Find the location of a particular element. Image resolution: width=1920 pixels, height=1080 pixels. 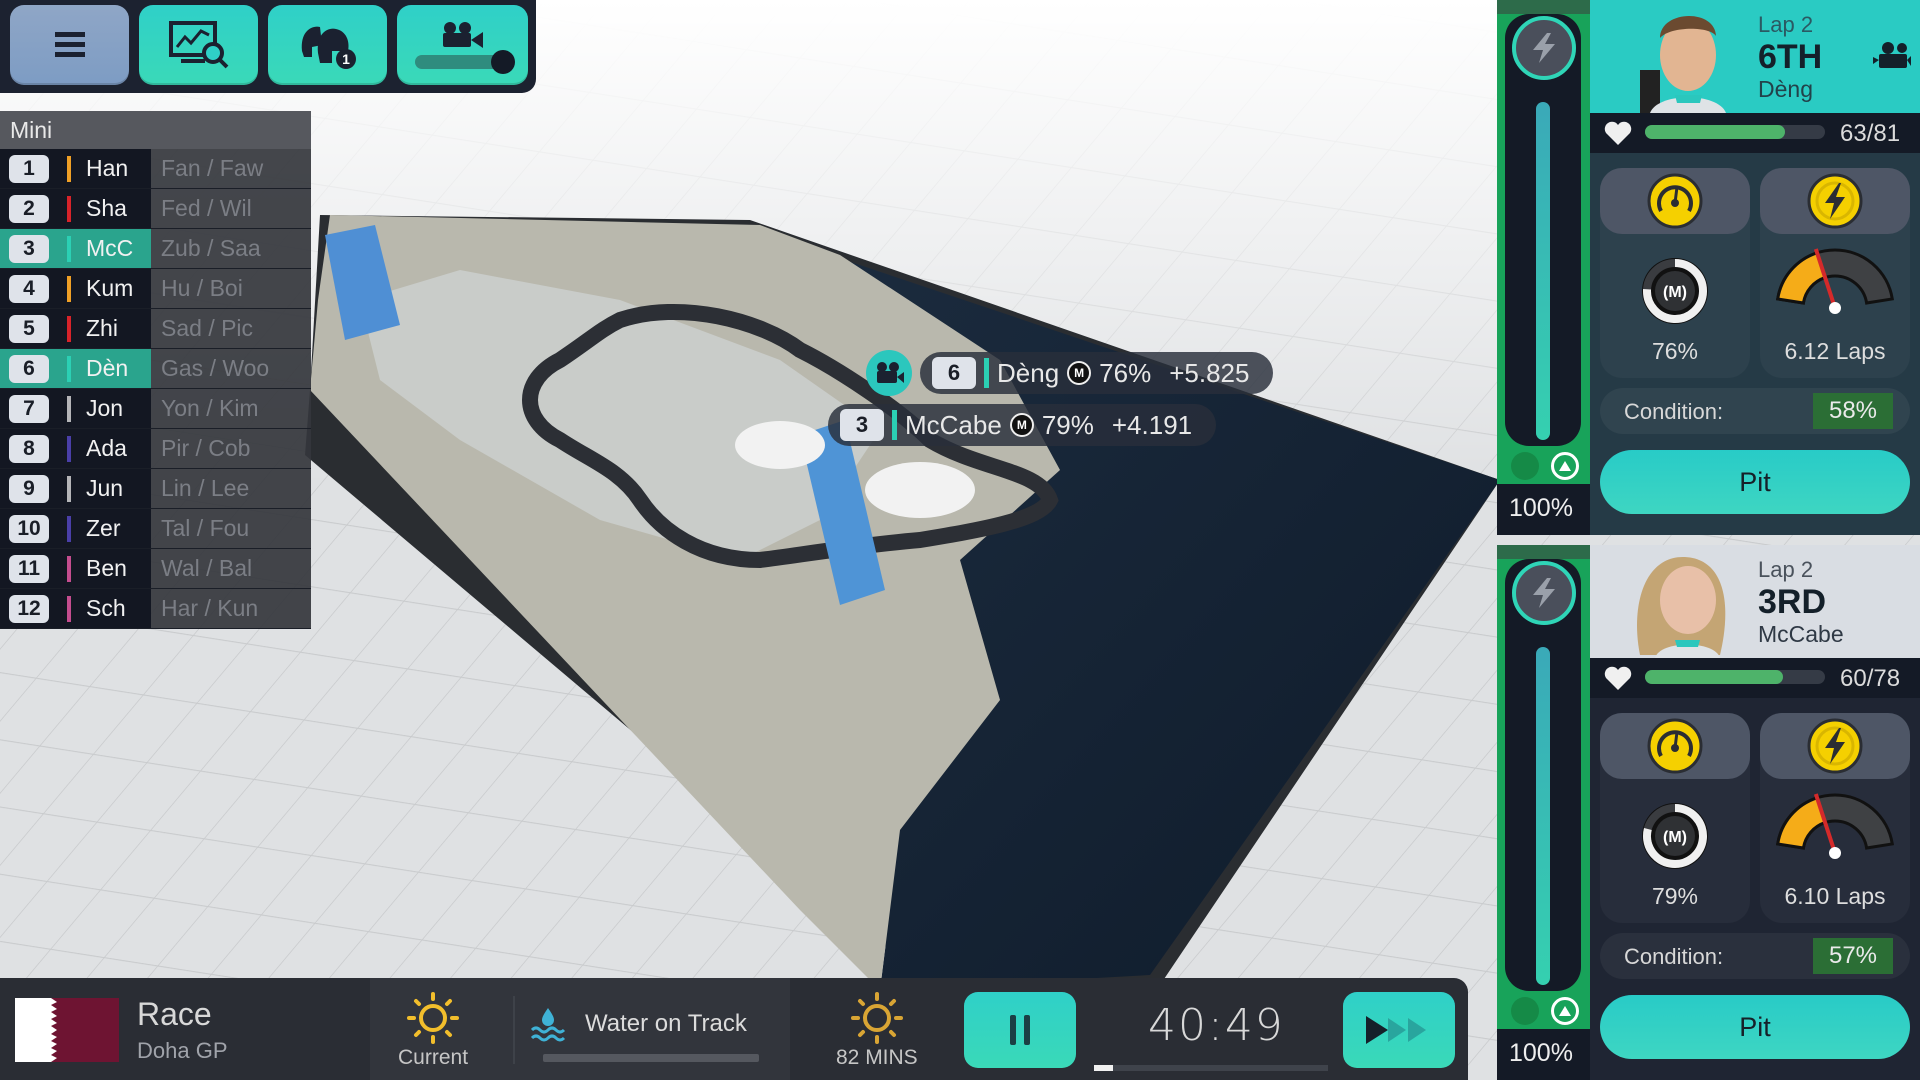

position-badge: 7 is located at coordinates (29, 408).